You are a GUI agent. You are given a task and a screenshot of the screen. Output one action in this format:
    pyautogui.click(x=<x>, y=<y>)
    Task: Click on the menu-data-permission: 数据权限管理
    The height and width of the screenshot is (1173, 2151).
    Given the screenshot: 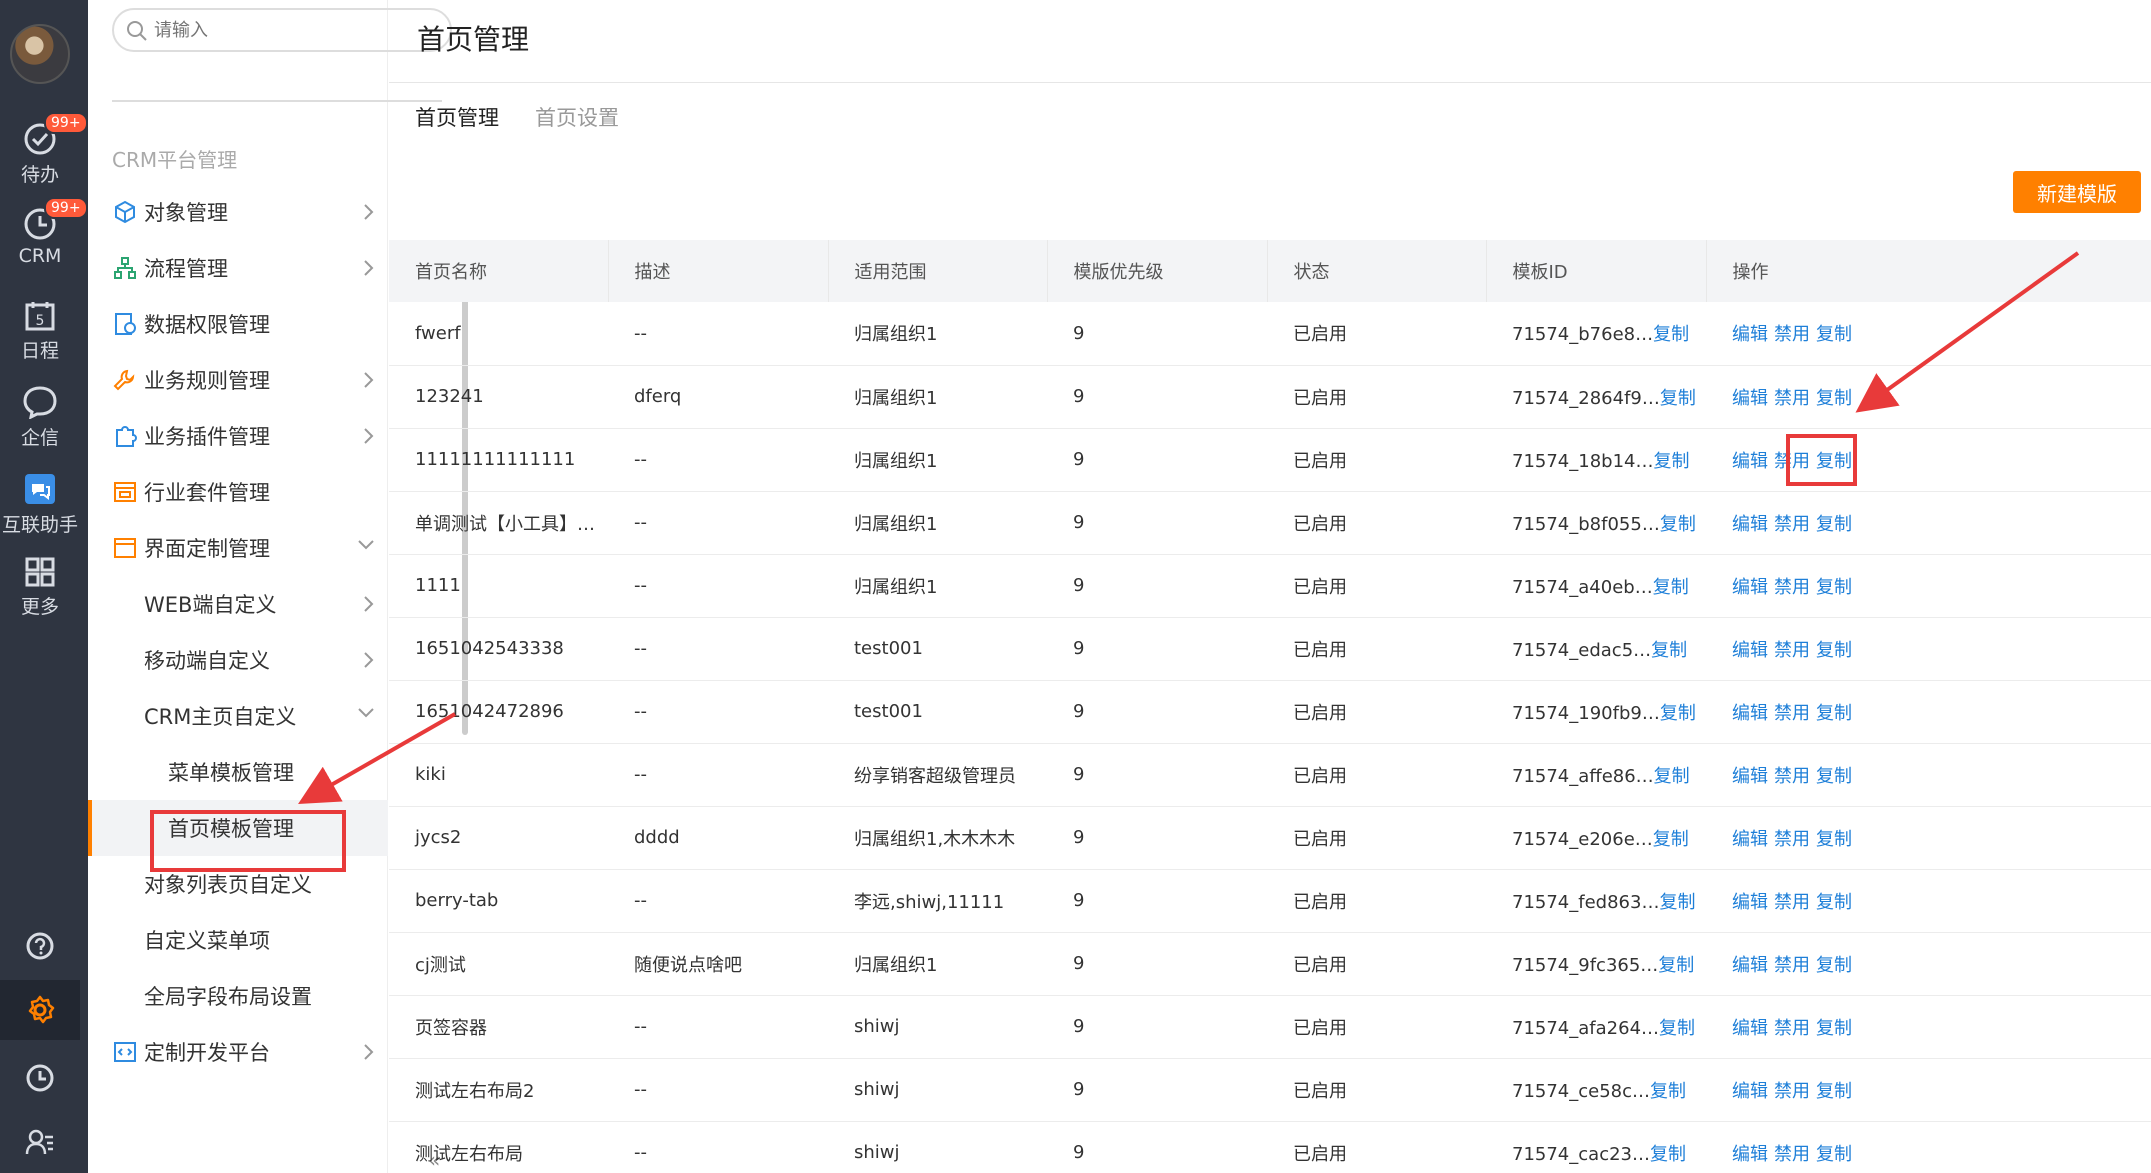 What is the action you would take?
    pyautogui.click(x=238, y=324)
    